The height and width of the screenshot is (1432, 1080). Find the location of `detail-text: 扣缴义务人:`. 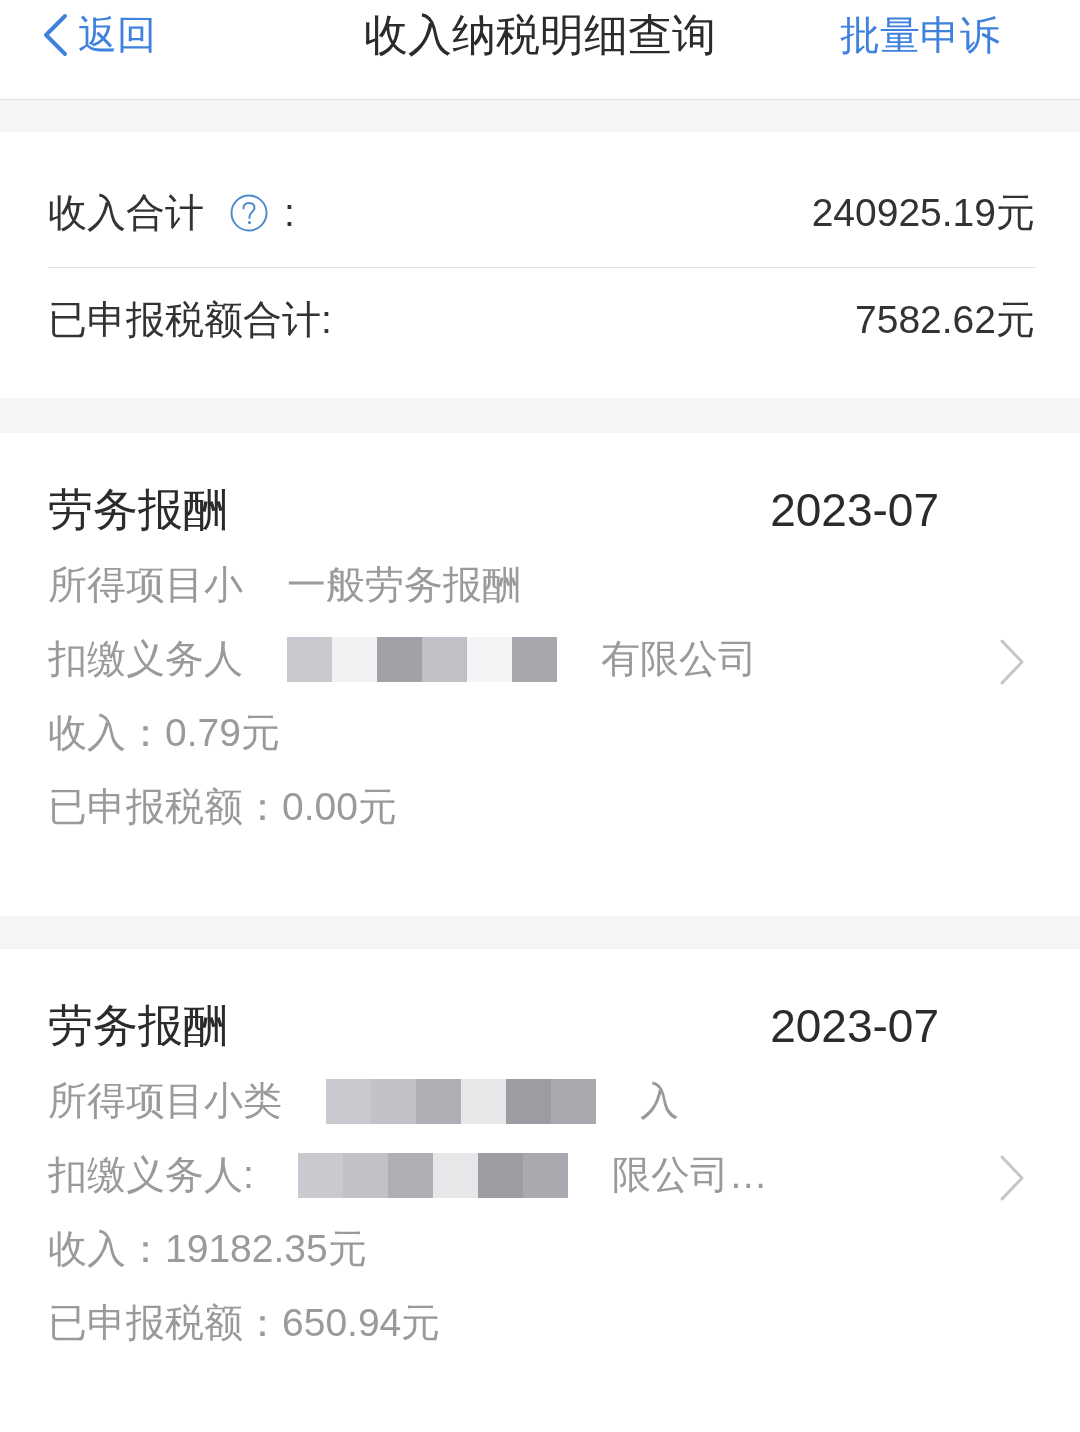

detail-text: 扣缴义务人: is located at coordinates (151, 1175).